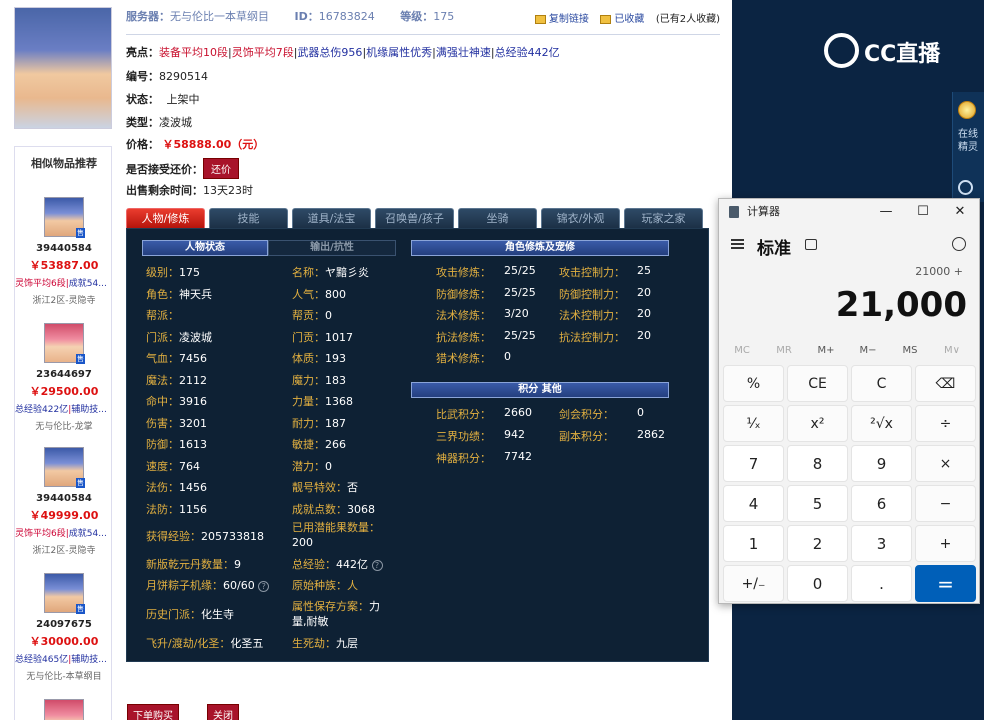  Describe the element at coordinates (322, 337) in the screenshot. I see `stat-row: 门贡：1017` at that location.